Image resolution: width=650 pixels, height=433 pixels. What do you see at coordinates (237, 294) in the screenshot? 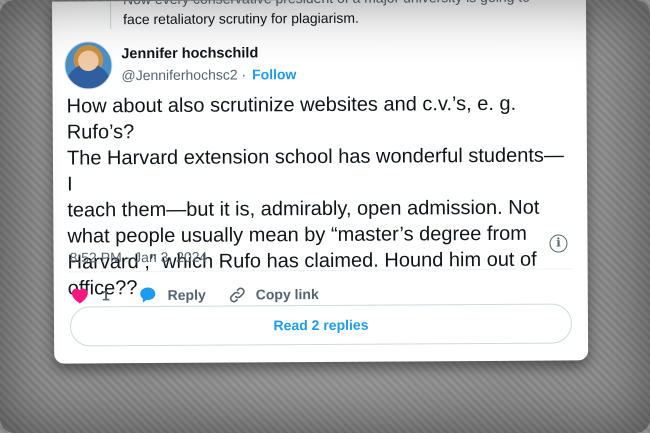
I see `link-icon` at bounding box center [237, 294].